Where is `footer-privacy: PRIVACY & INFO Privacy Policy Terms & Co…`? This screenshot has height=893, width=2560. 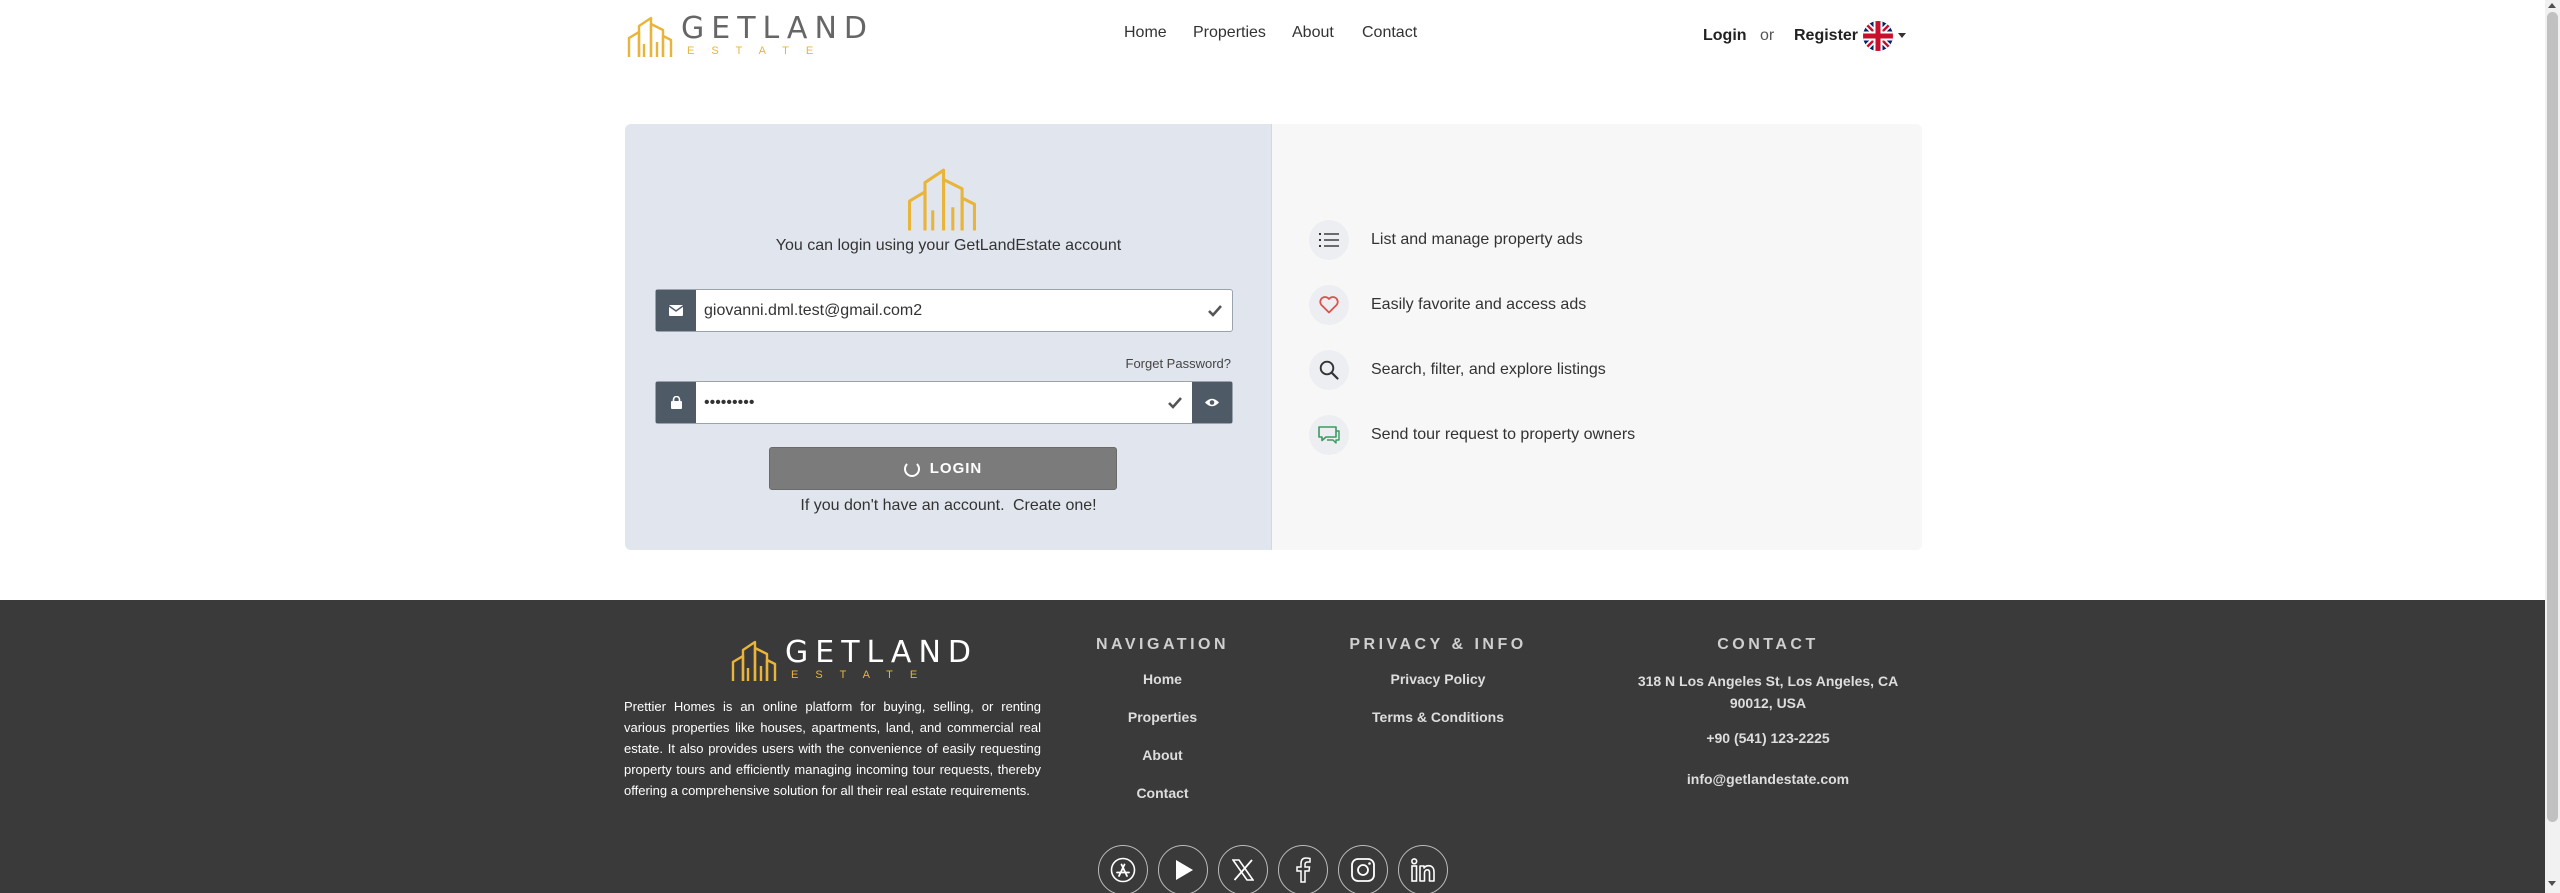
footer-privacy: PRIVACY & INFO Privacy Policy Terms & Co… is located at coordinates (1438, 691).